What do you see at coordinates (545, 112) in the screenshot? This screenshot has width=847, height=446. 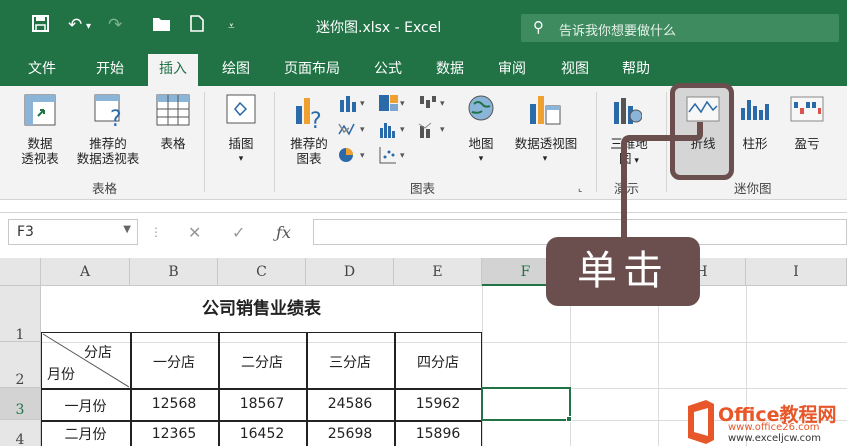 I see `pivot-chart-icon` at bounding box center [545, 112].